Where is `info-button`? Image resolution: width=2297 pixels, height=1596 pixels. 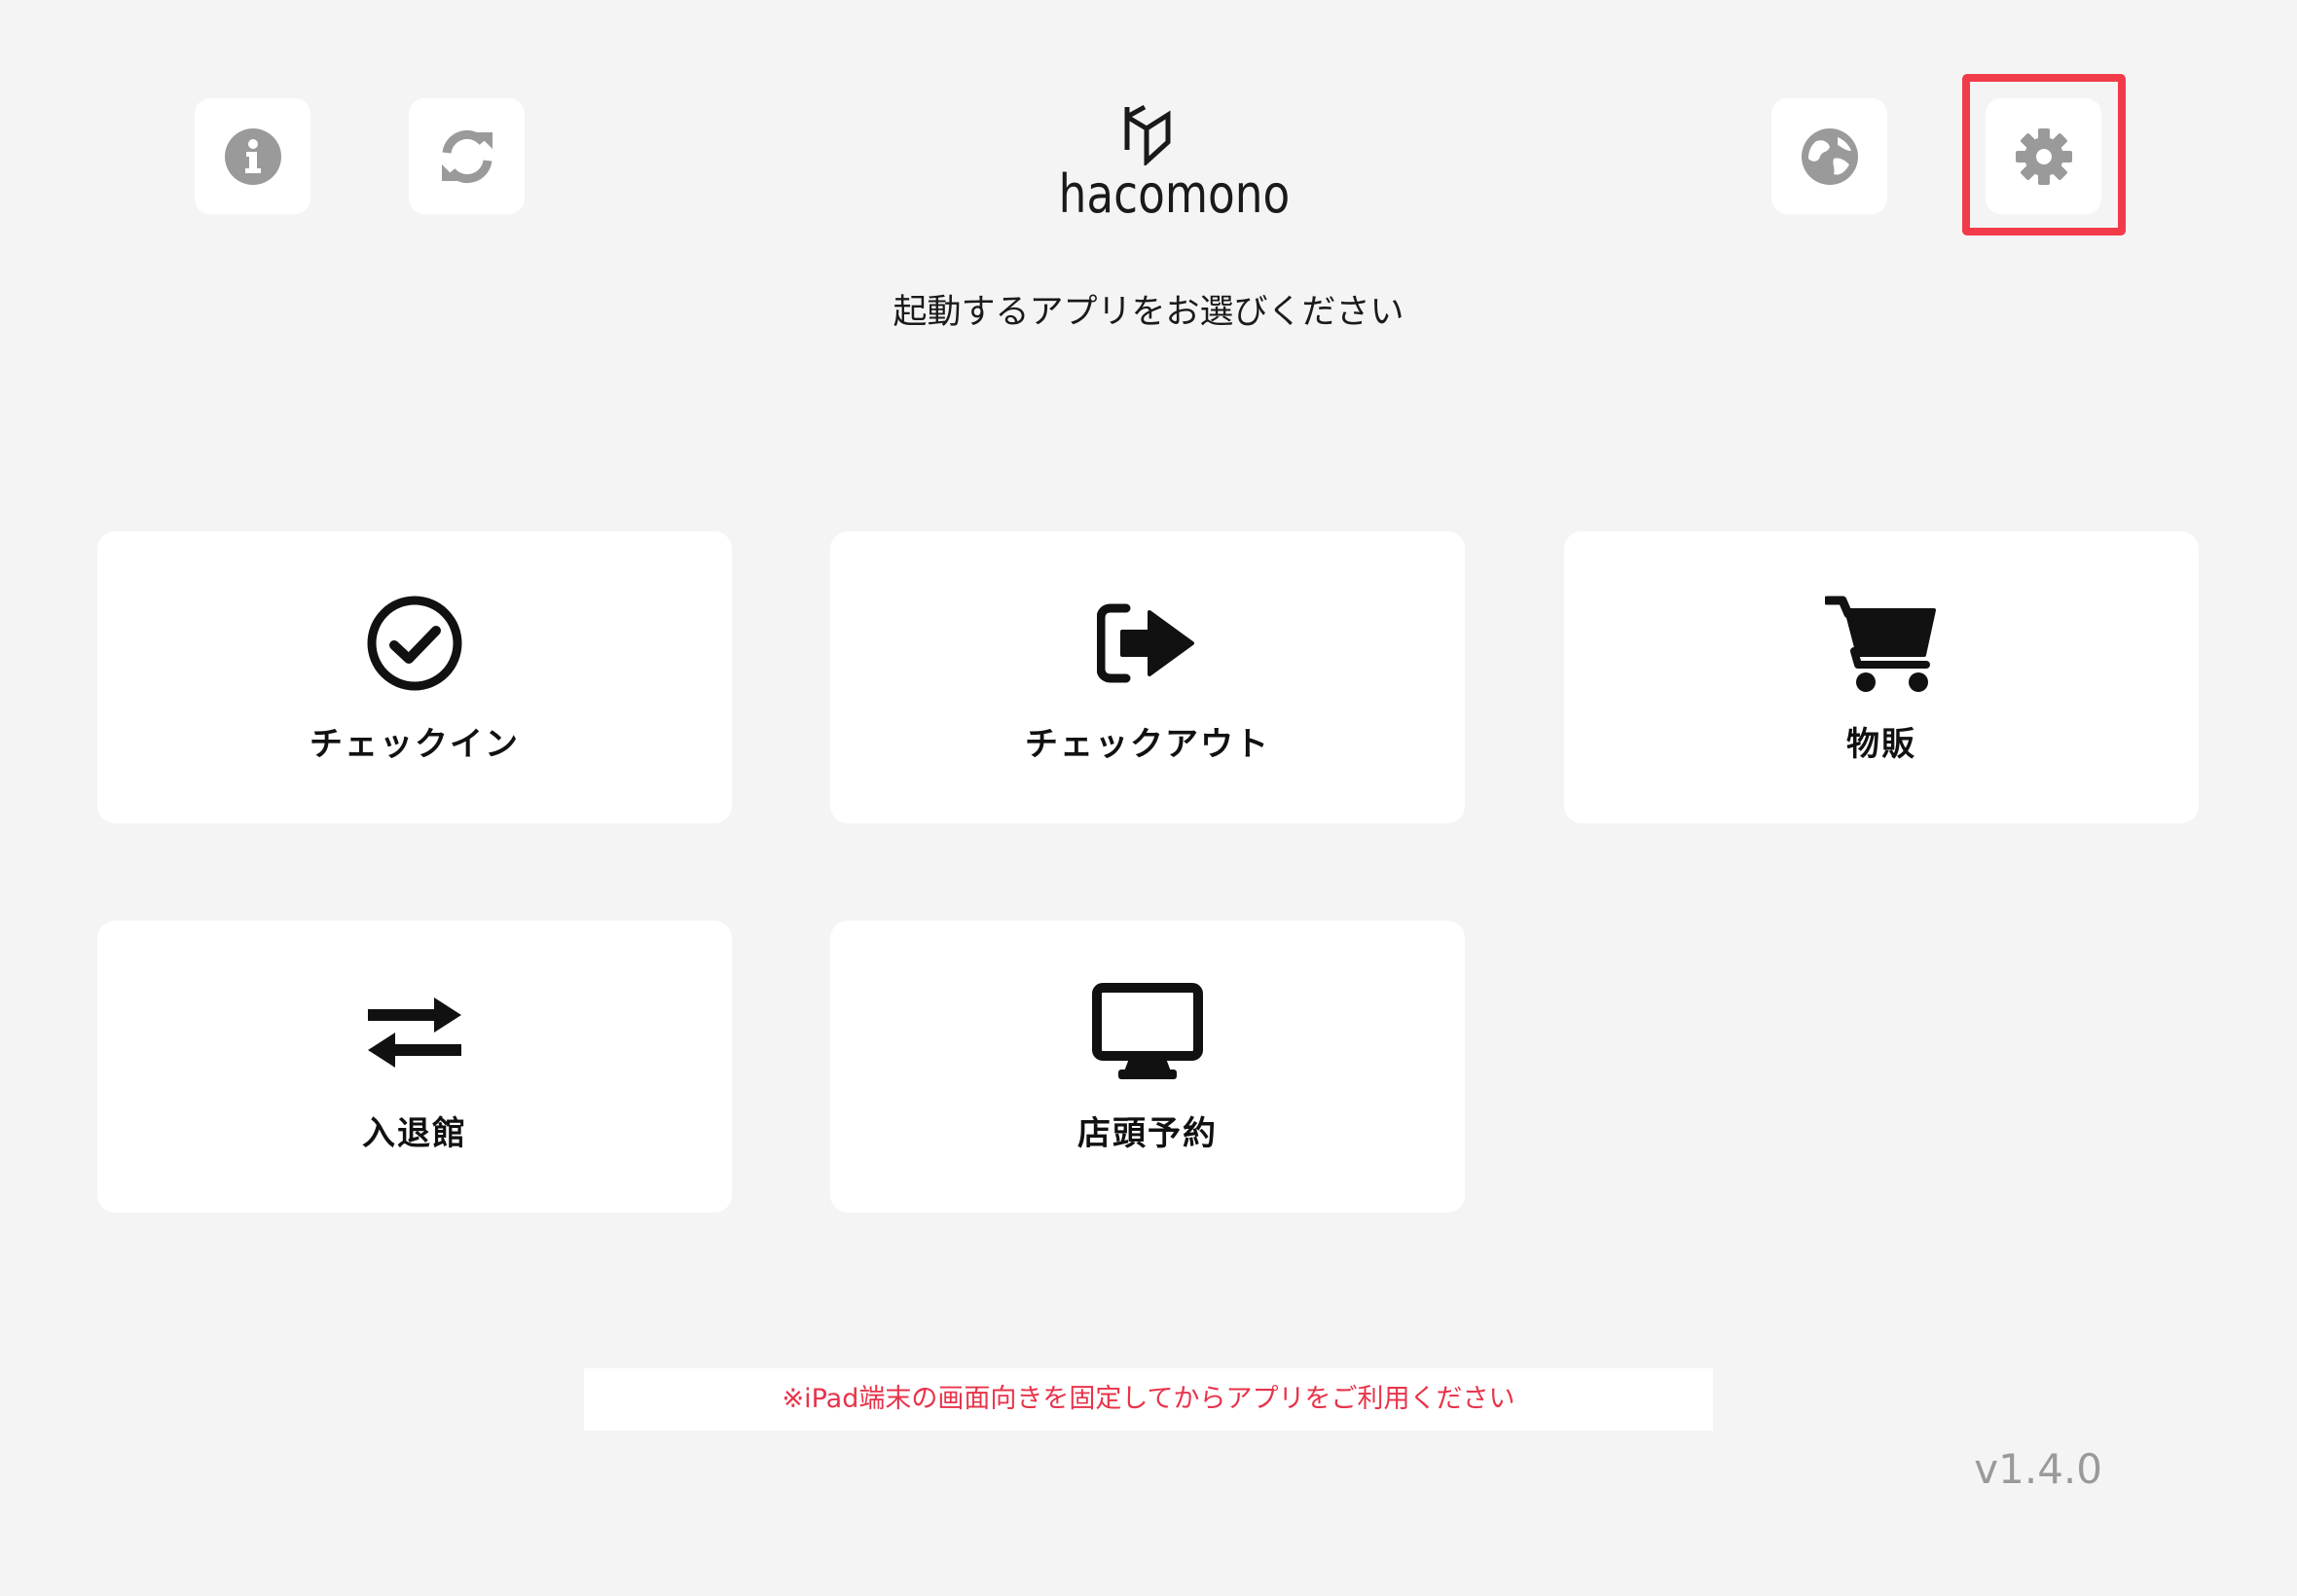
info-button is located at coordinates (252, 156).